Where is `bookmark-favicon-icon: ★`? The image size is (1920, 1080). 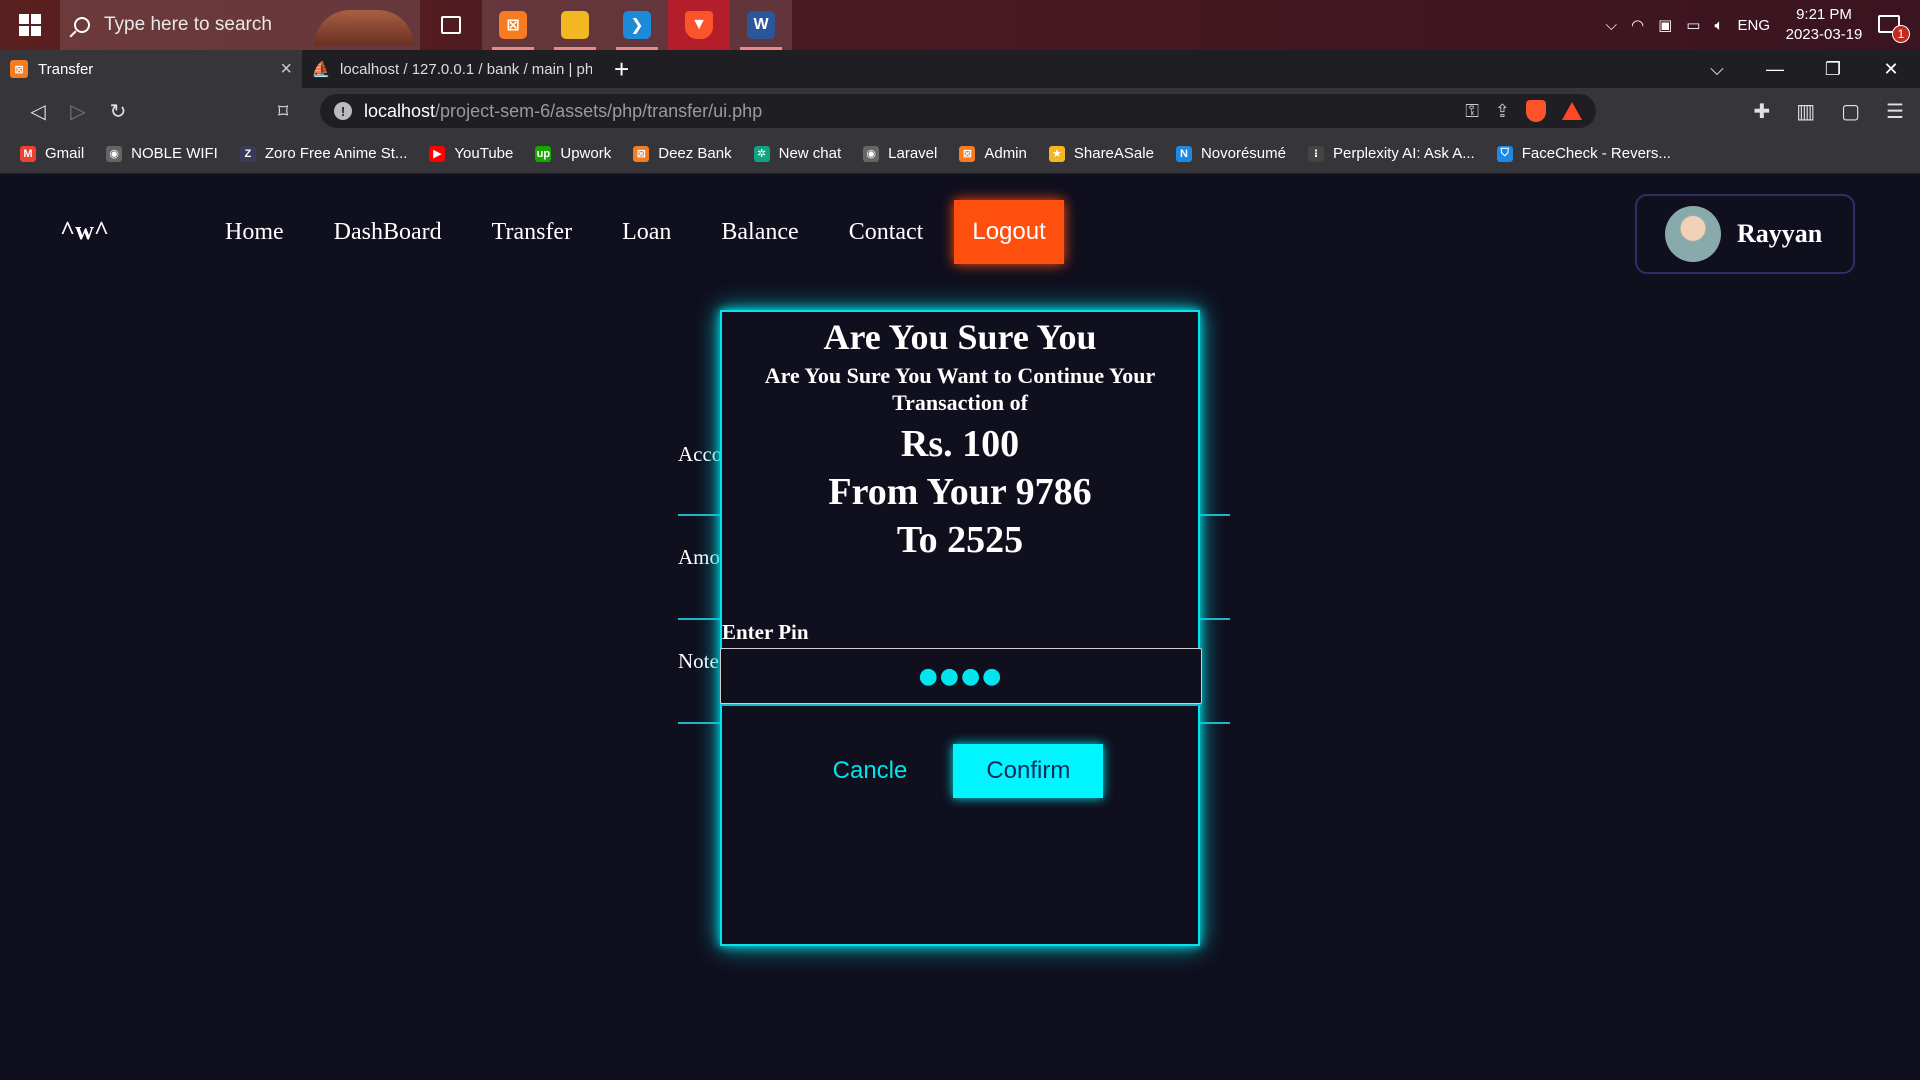
bookmark-favicon-icon: ★ is located at coordinates (1056, 153).